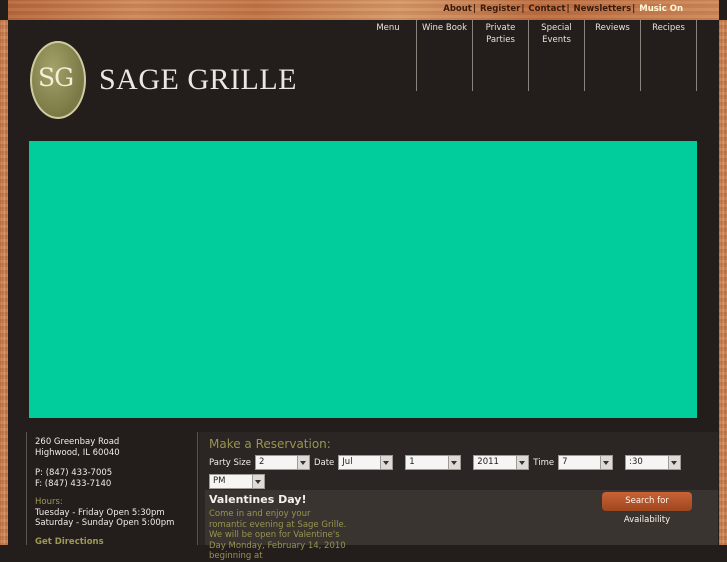 The width and height of the screenshot is (727, 562). I want to click on time-label: Time, so click(544, 462).